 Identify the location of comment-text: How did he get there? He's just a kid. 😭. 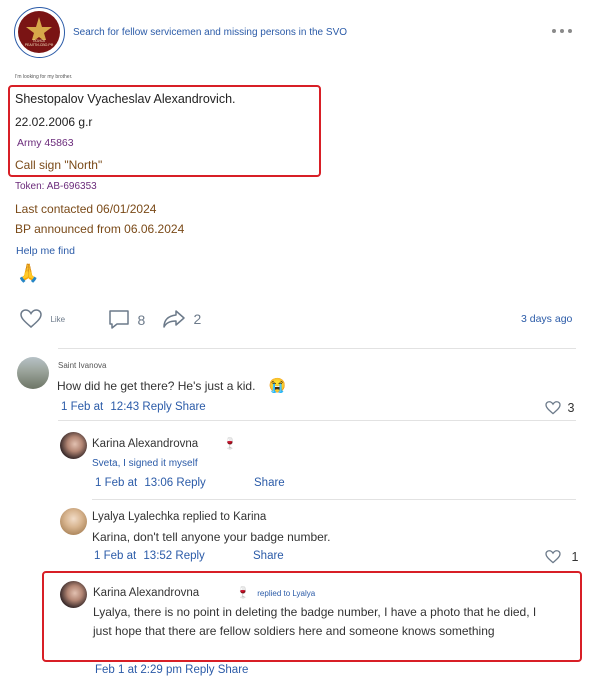
(171, 385).